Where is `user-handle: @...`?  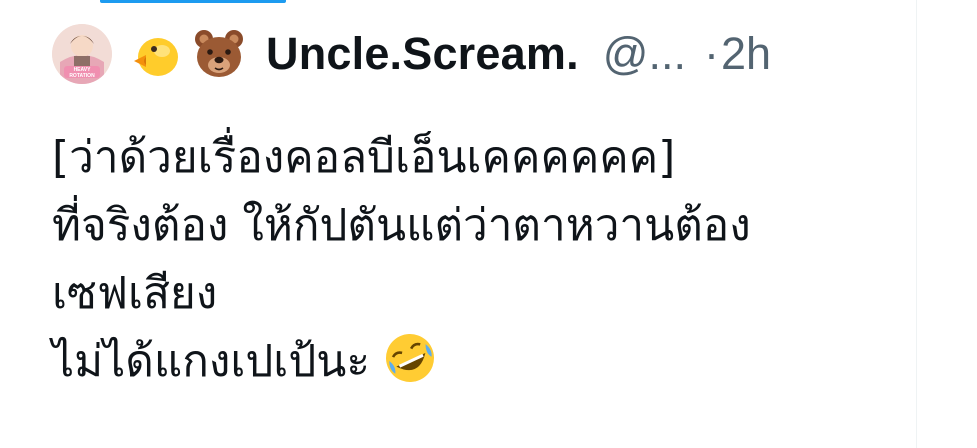 user-handle: @... is located at coordinates (644, 54).